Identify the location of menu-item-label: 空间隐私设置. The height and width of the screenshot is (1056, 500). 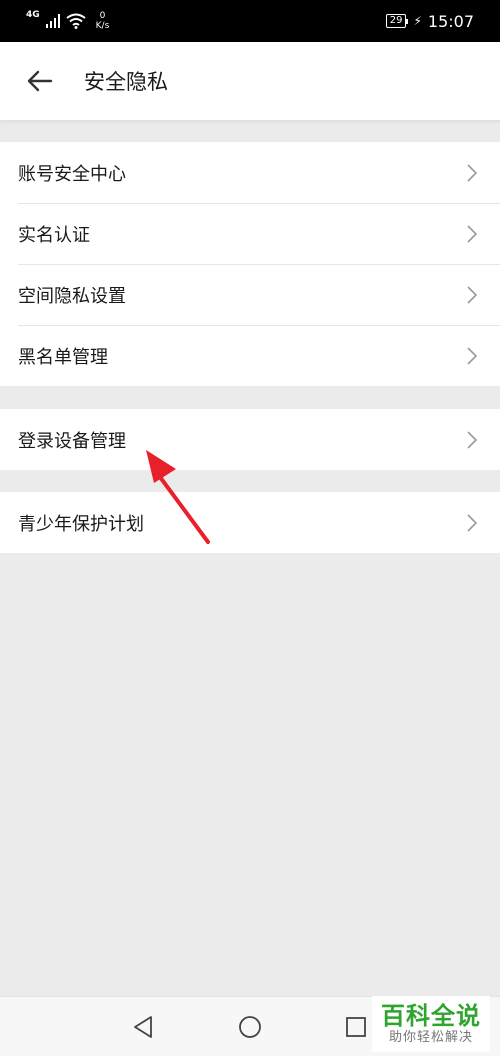
(72, 296).